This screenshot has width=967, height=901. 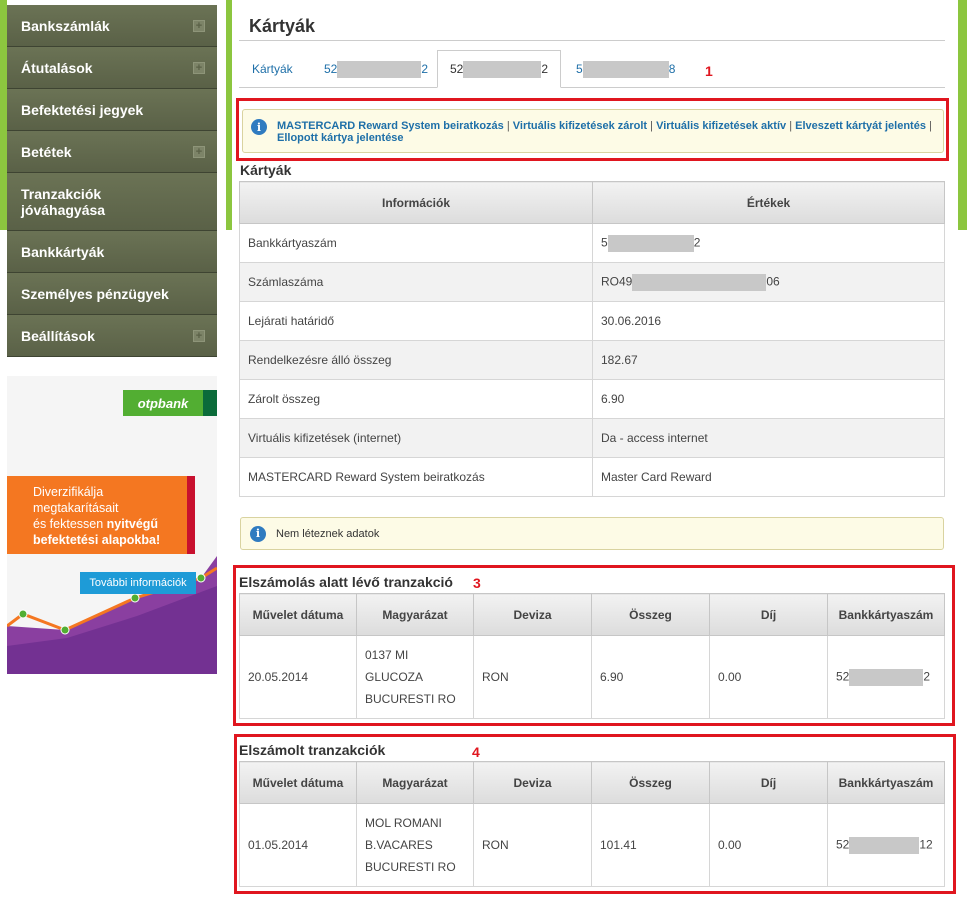 What do you see at coordinates (768, 243) in the screenshot?
I see `row-value: 52` at bounding box center [768, 243].